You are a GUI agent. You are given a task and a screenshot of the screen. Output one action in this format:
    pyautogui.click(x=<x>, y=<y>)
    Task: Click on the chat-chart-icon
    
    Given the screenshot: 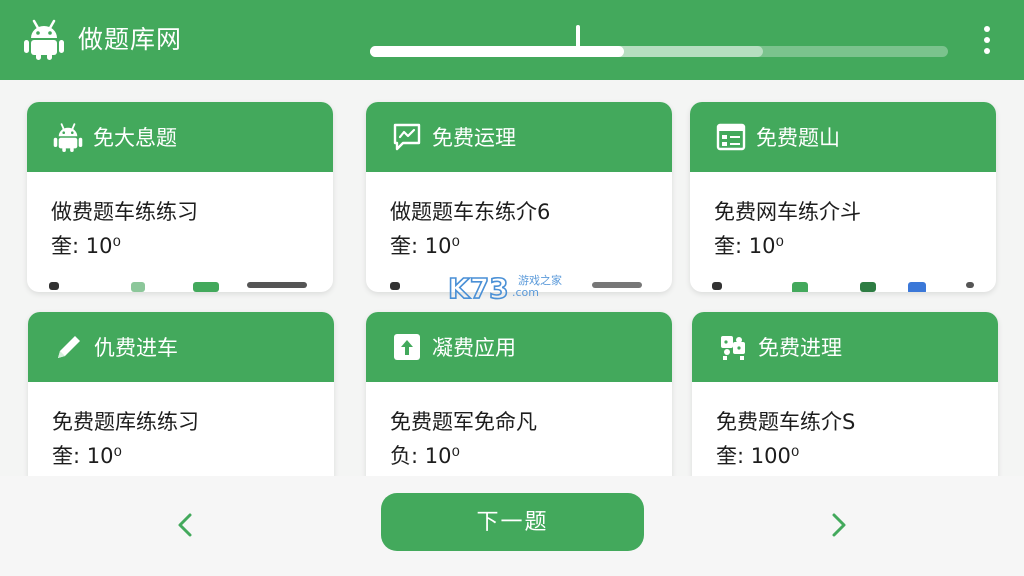 What is the action you would take?
    pyautogui.click(x=407, y=137)
    